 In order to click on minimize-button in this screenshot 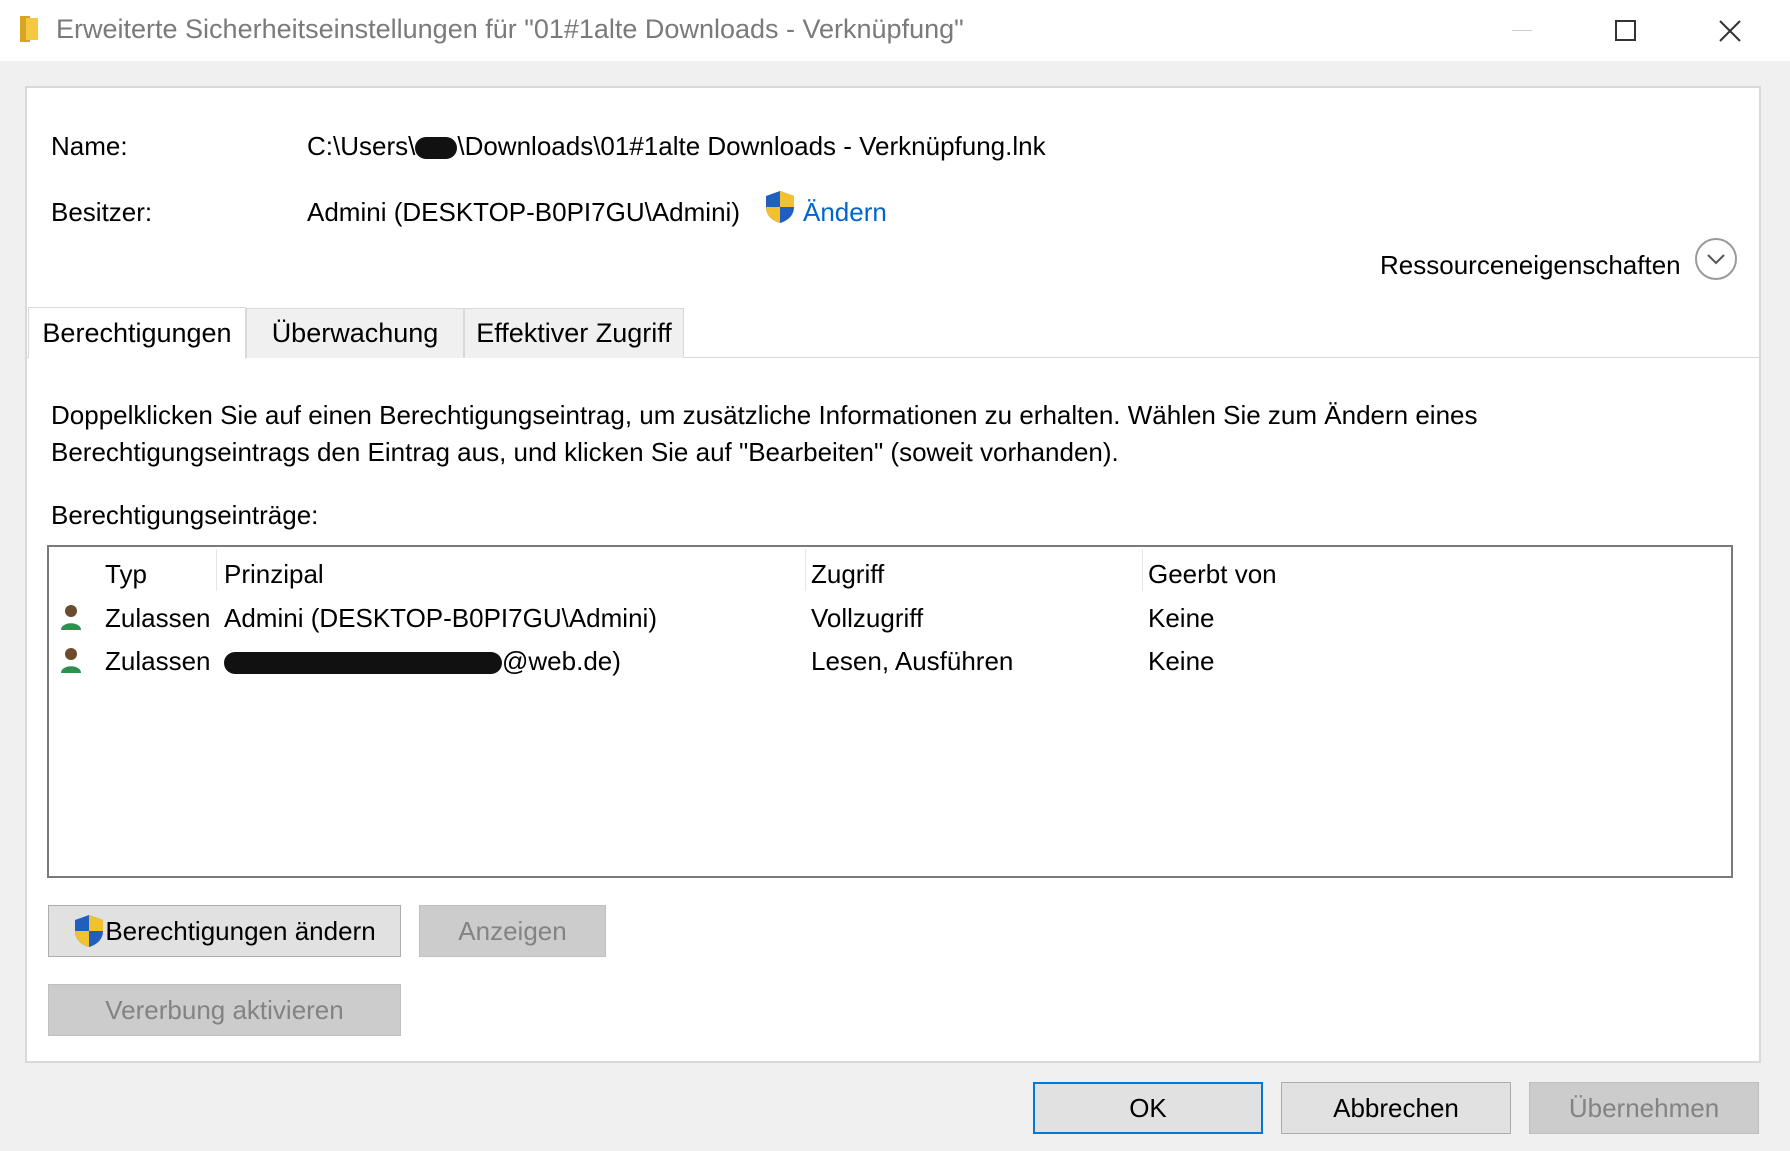, I will do `click(1522, 30)`.